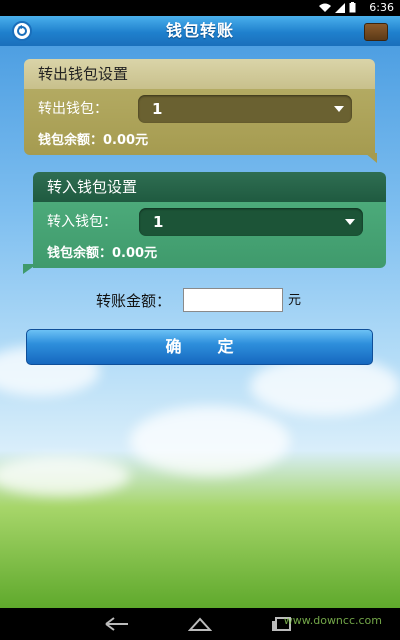  I want to click on back-nav-icon, so click(117, 624).